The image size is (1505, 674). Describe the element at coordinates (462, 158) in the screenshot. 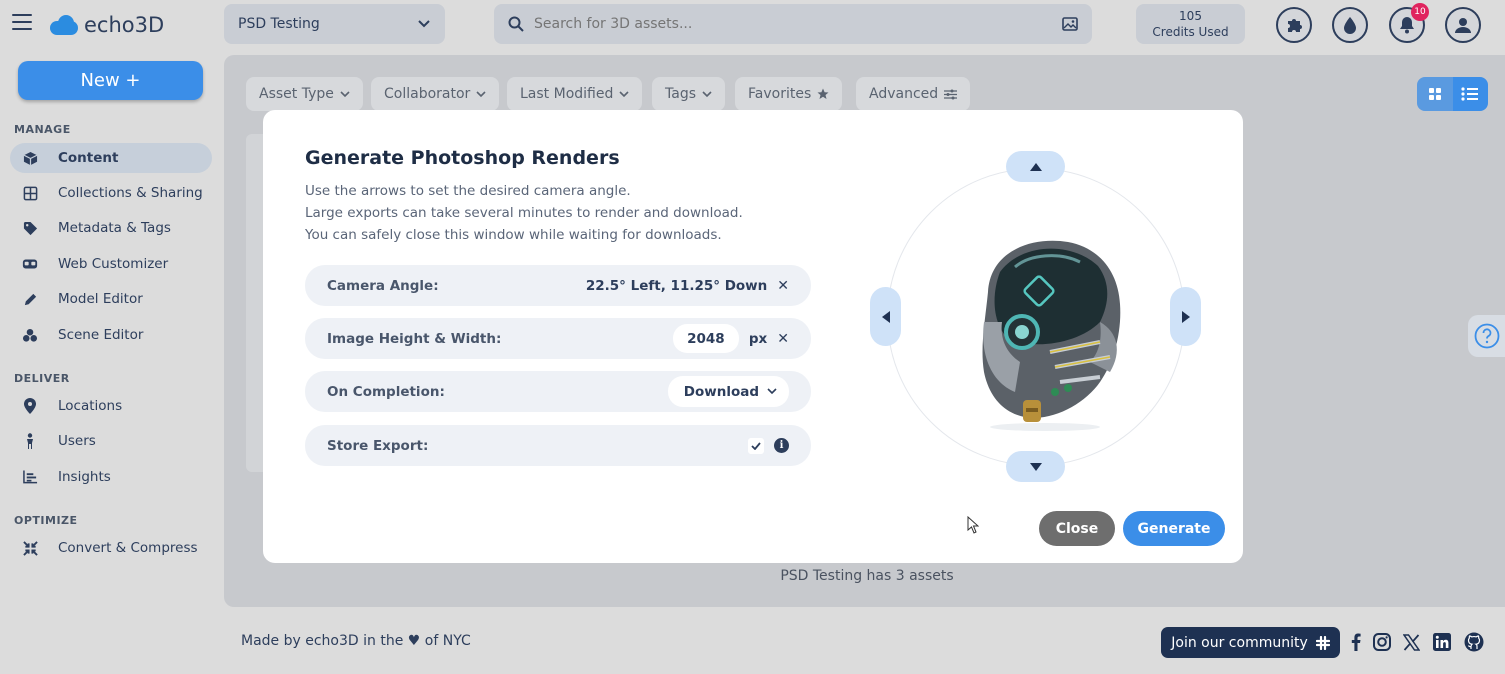

I see `modal-title: Generate Photoshop Renders` at that location.